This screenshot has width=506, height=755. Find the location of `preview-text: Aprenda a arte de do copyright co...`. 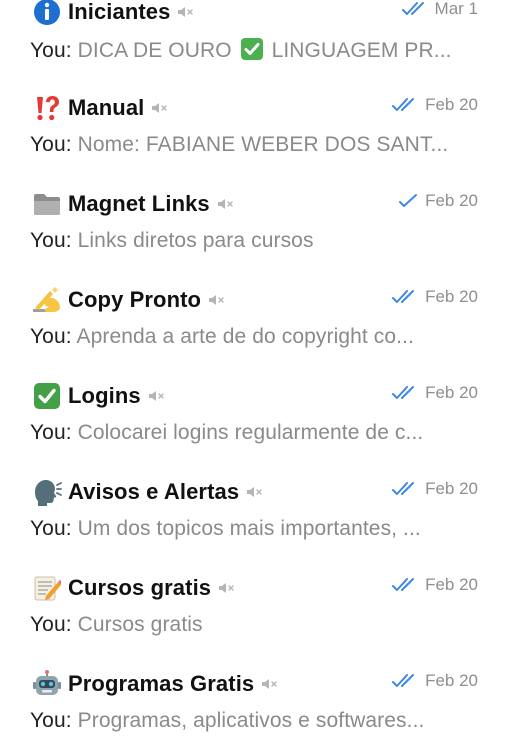

preview-text: Aprenda a arte de do copyright co... is located at coordinates (245, 336).